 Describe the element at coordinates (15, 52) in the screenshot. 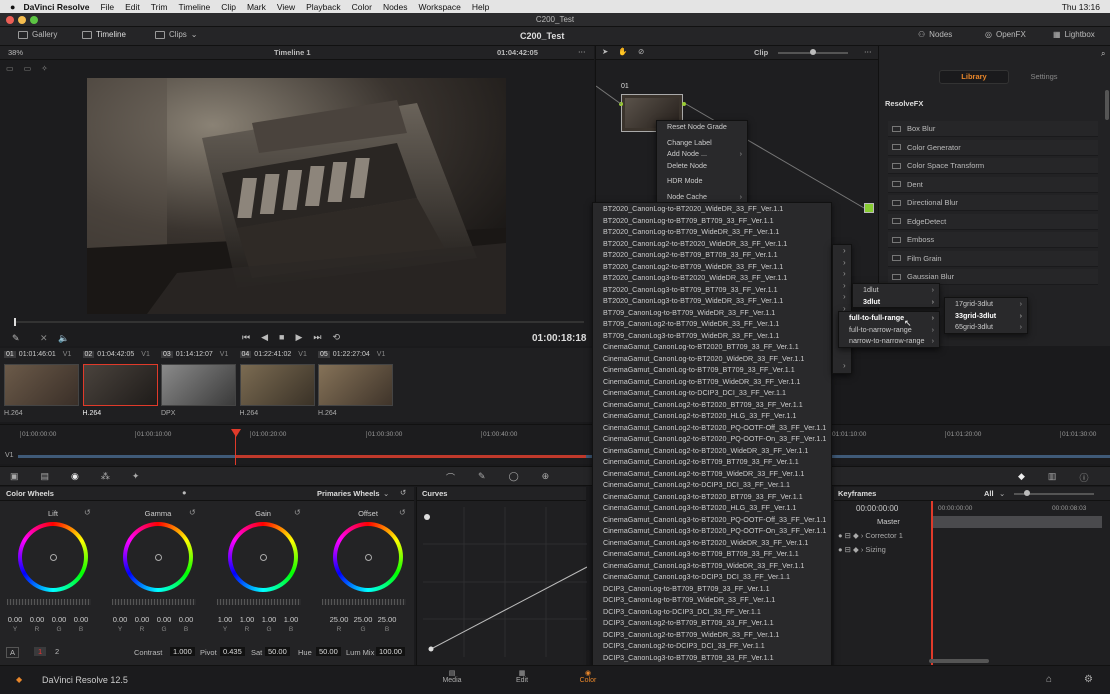

I see `zoom-level: 38%` at that location.